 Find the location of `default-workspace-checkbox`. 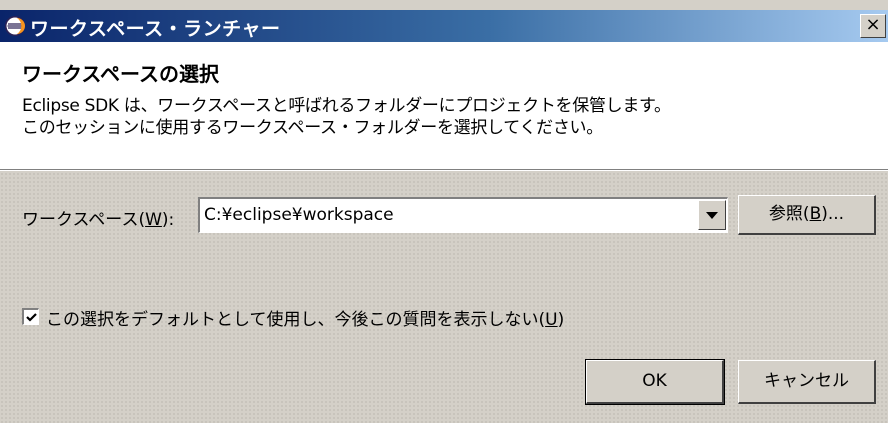

default-workspace-checkbox is located at coordinates (30, 316).